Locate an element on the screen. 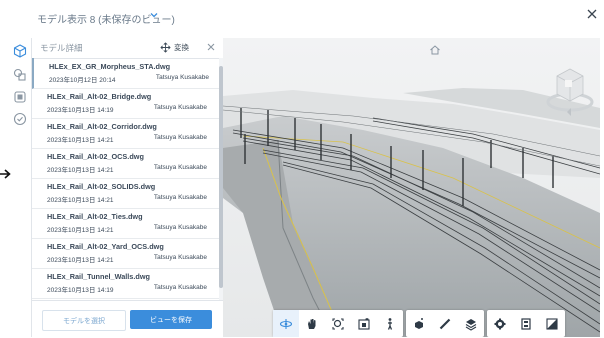 This screenshot has height=338, width=604. zoom-window-icon is located at coordinates (338, 323).